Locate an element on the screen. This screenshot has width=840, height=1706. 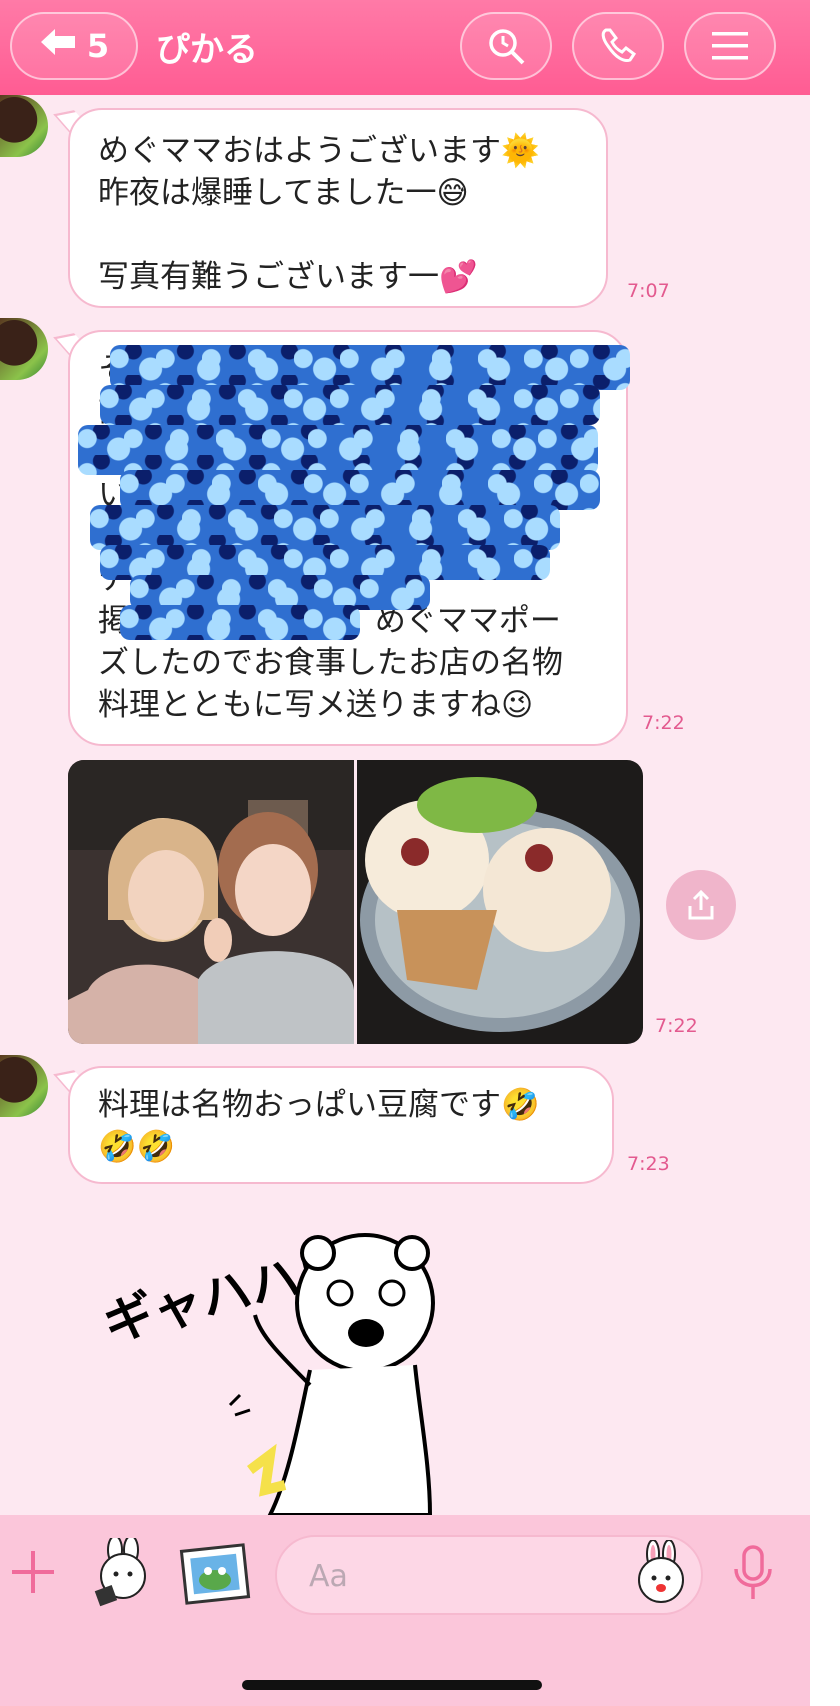
photo-selfie is located at coordinates (211, 902).